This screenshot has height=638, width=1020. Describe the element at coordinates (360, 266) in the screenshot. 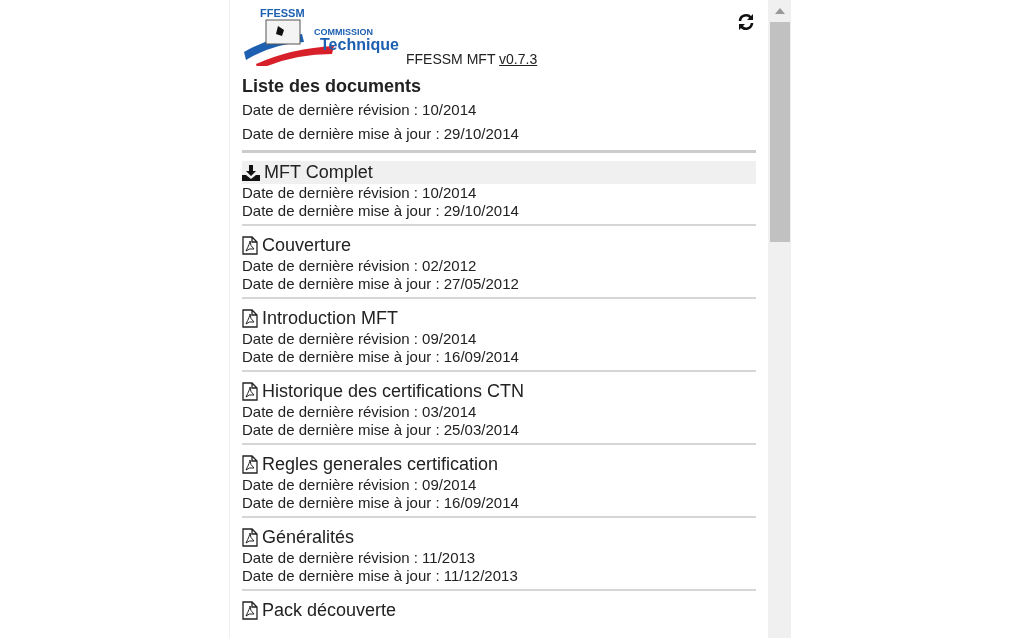

I see `revision-date: Date de dernière révision : 02/2012` at that location.